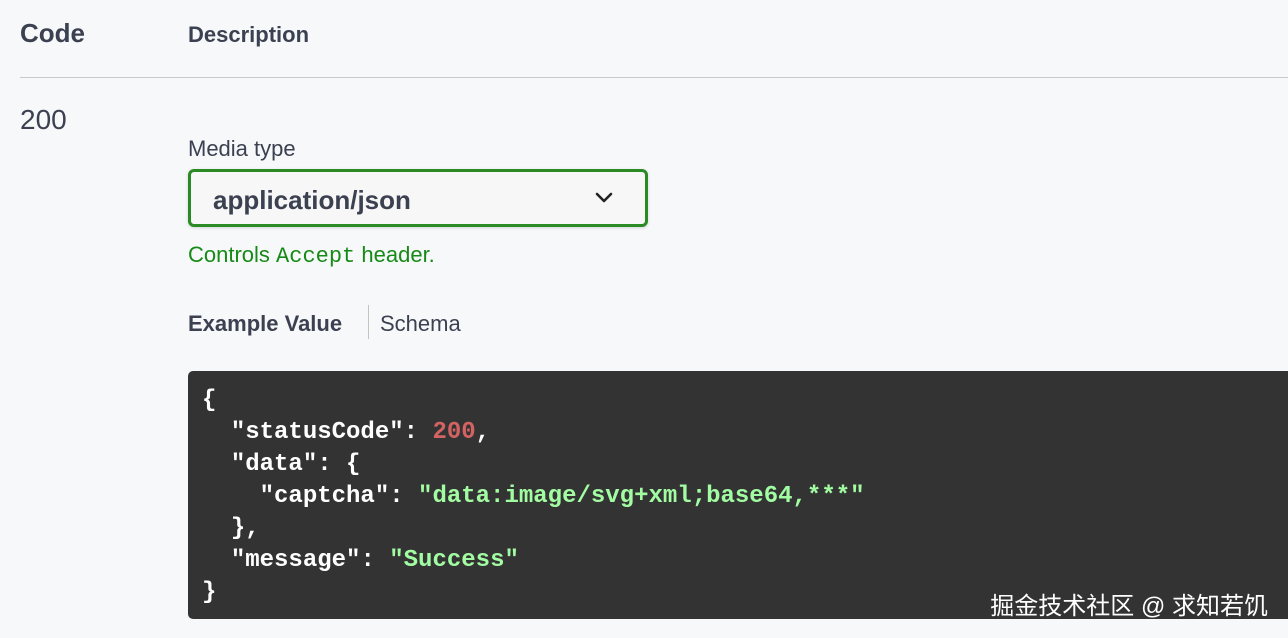  What do you see at coordinates (245, 528) in the screenshot?
I see `json-data-close: },` at bounding box center [245, 528].